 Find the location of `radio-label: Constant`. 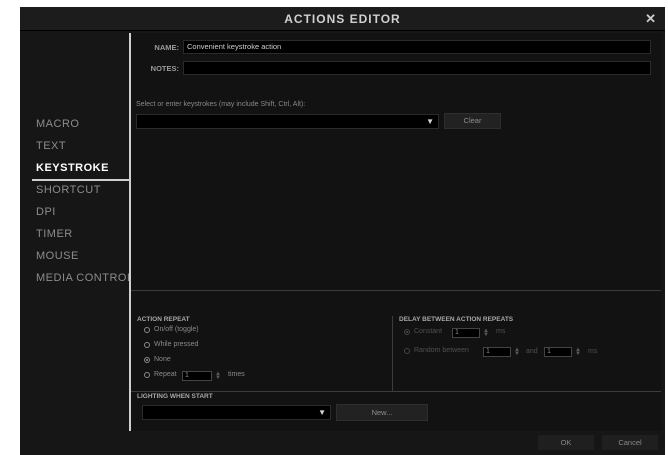

radio-label: Constant is located at coordinates (428, 331).